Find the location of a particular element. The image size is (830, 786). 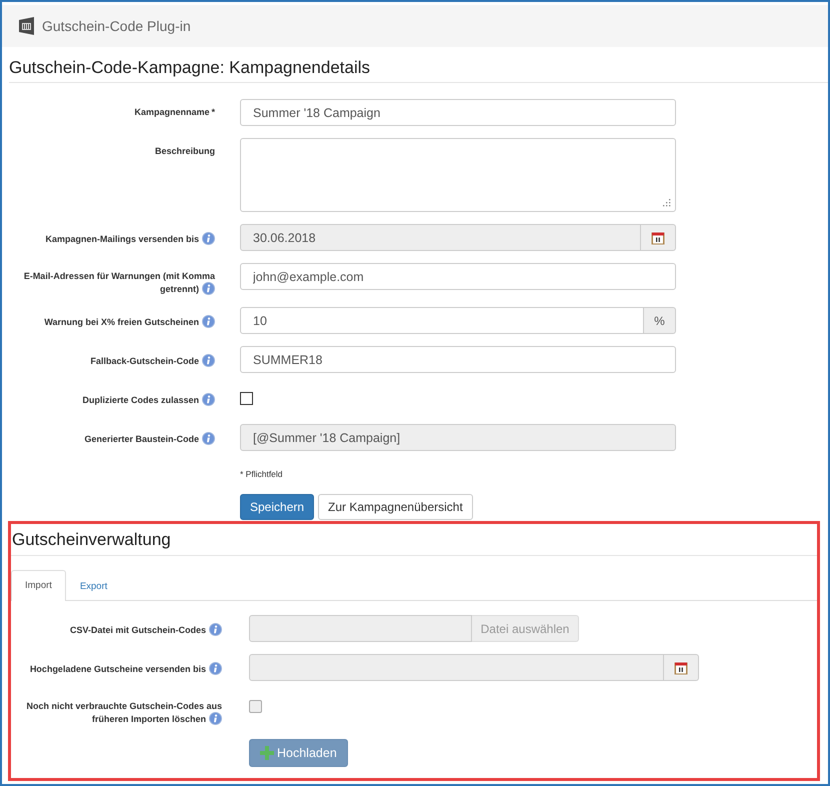

tab: Import is located at coordinates (38, 585).